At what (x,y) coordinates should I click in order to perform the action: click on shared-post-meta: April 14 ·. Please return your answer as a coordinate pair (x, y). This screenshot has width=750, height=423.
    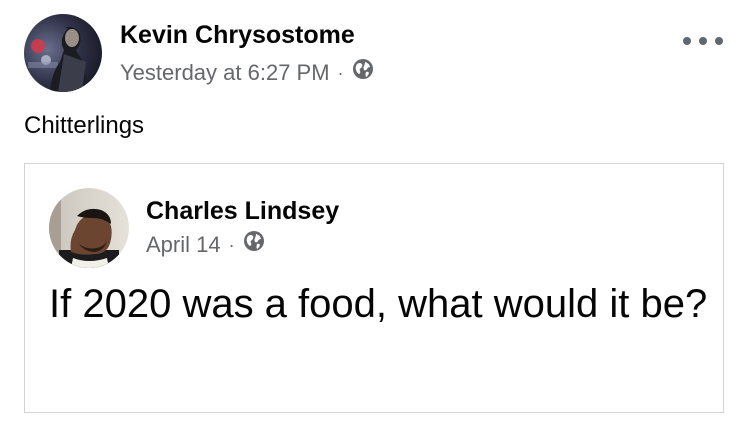
    Looking at the image, I should click on (205, 245).